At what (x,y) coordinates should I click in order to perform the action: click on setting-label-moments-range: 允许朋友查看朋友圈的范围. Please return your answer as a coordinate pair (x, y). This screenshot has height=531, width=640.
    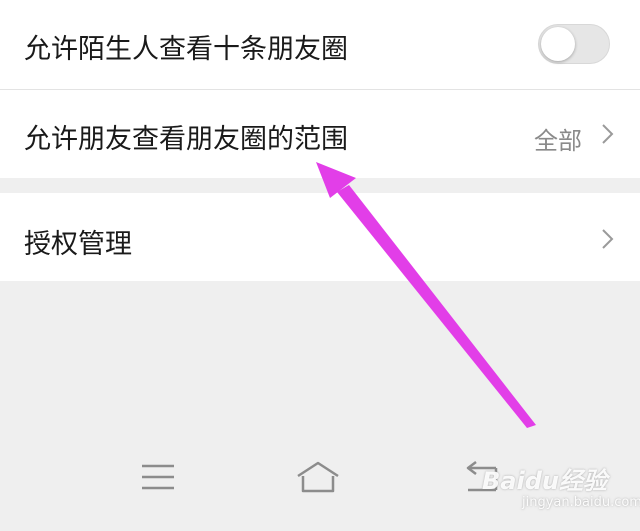
    Looking at the image, I should click on (186, 139).